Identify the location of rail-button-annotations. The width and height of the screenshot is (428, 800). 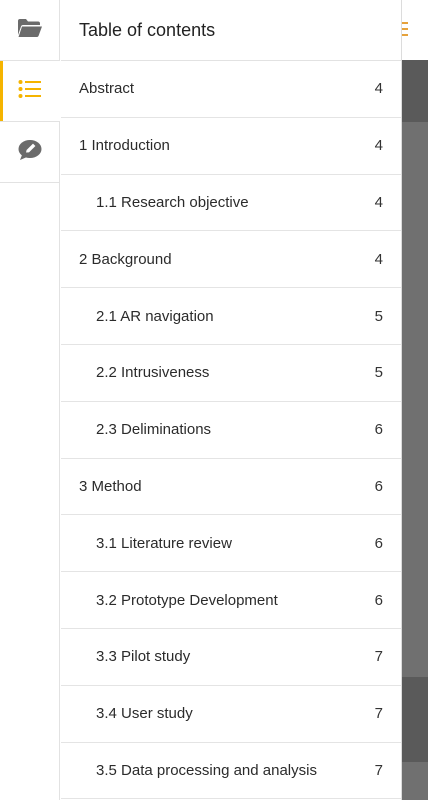
(30, 152).